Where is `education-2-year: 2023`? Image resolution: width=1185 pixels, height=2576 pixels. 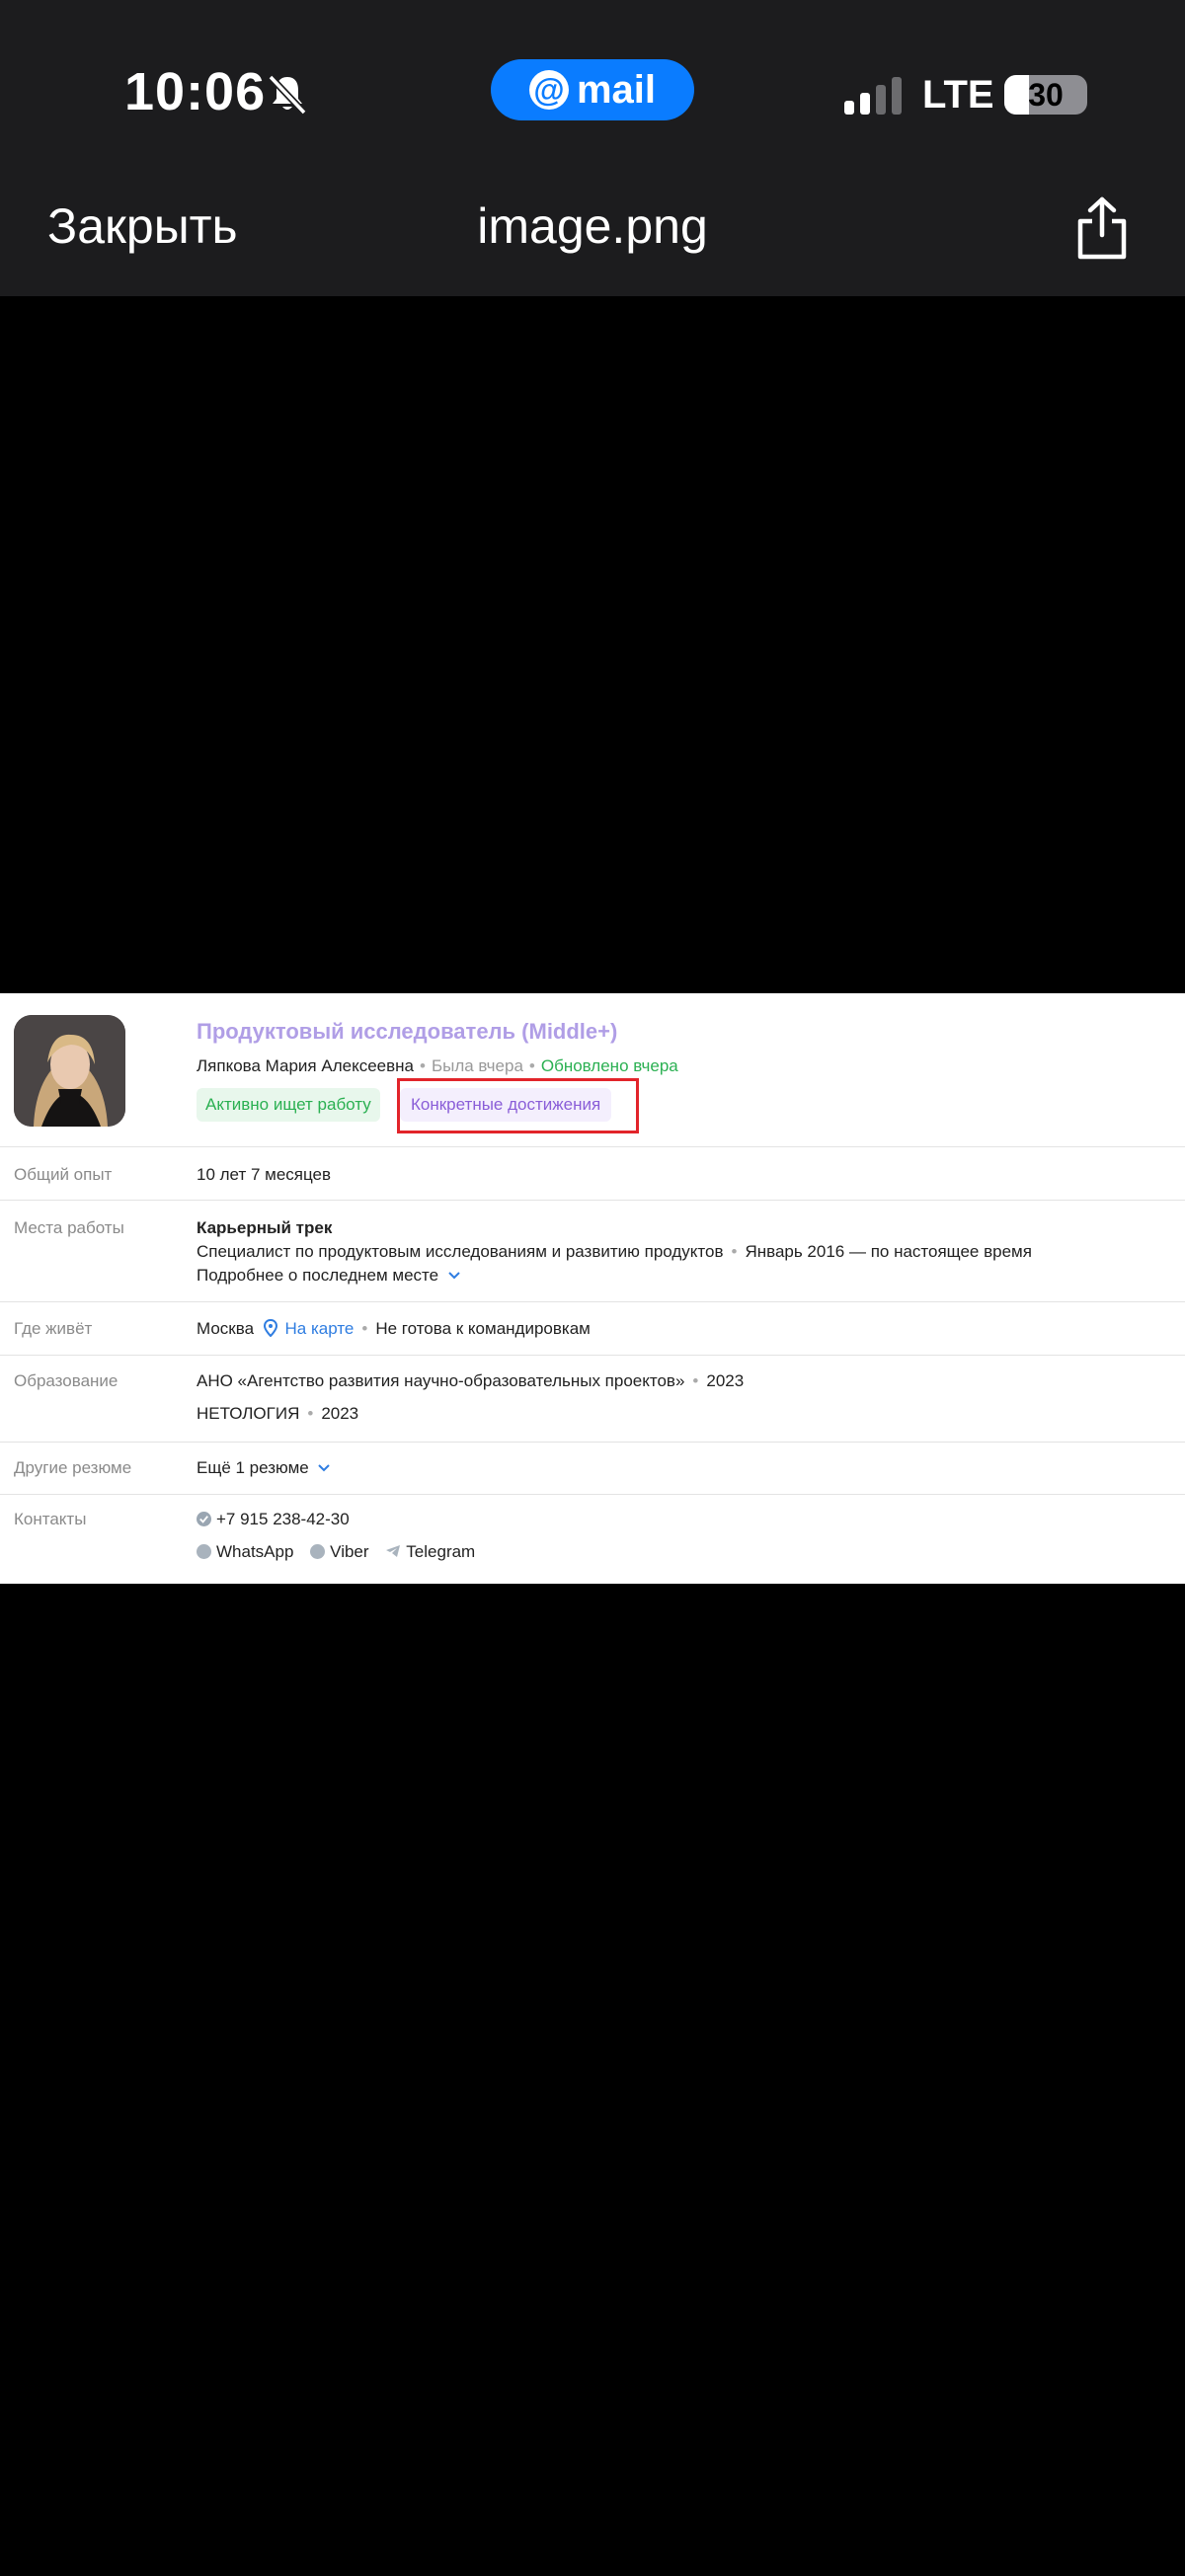
education-2-year: 2023 is located at coordinates (340, 1413).